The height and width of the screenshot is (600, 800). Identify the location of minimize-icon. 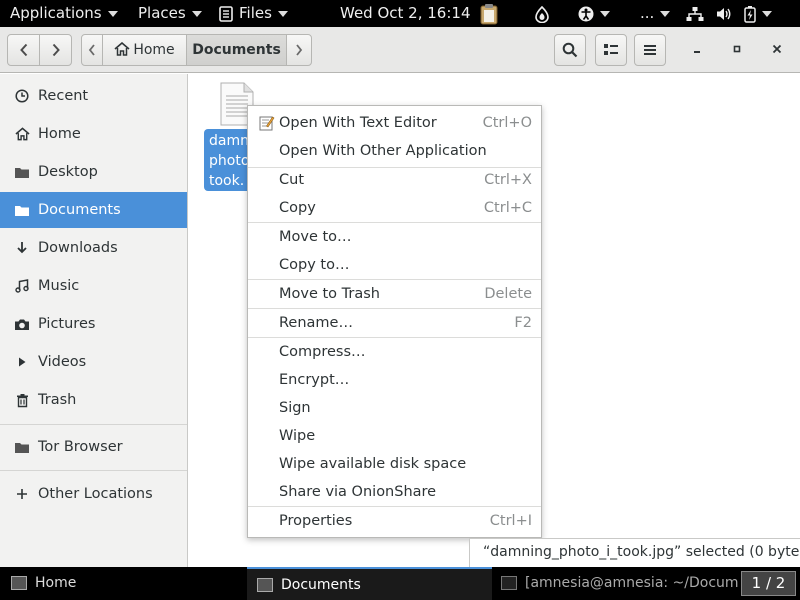
(697, 52).